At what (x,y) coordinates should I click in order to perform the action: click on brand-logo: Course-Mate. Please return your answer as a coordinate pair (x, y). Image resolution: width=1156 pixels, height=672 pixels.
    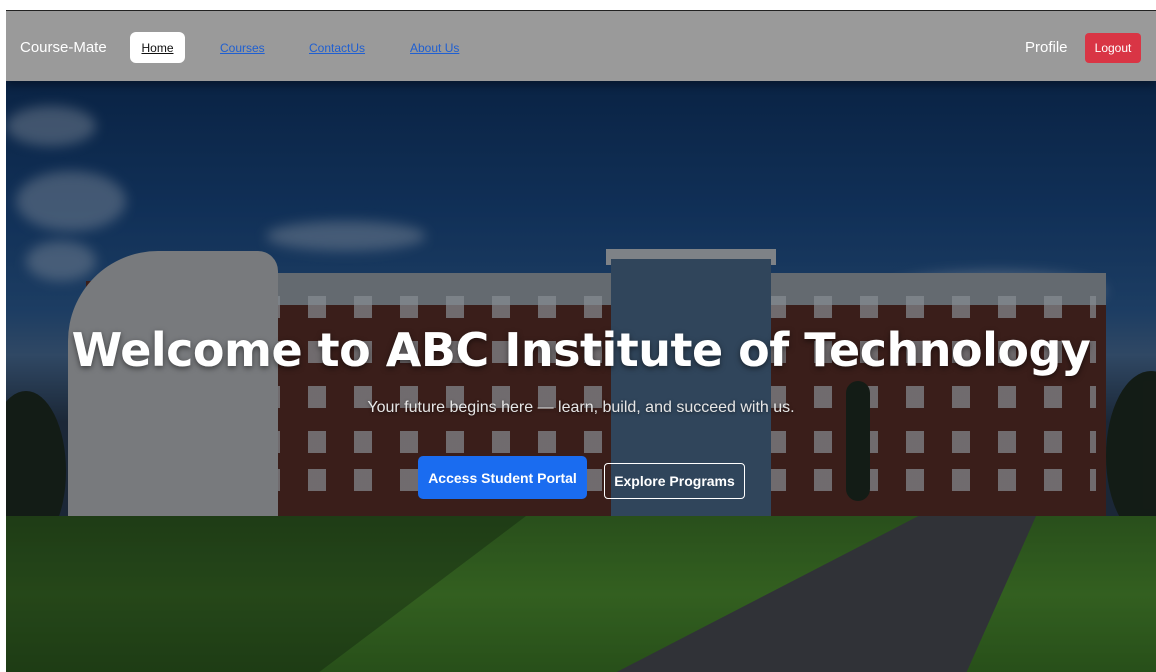
    Looking at the image, I should click on (63, 47).